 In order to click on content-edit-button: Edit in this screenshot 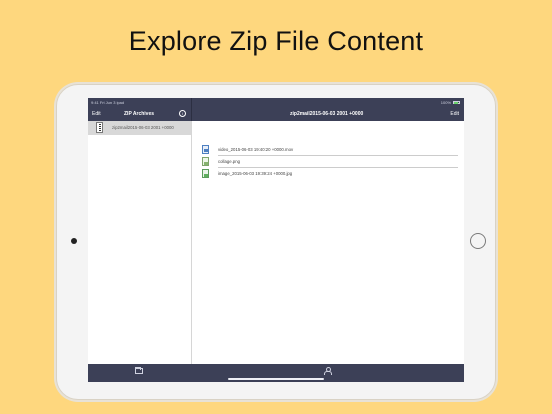, I will do `click(454, 114)`.